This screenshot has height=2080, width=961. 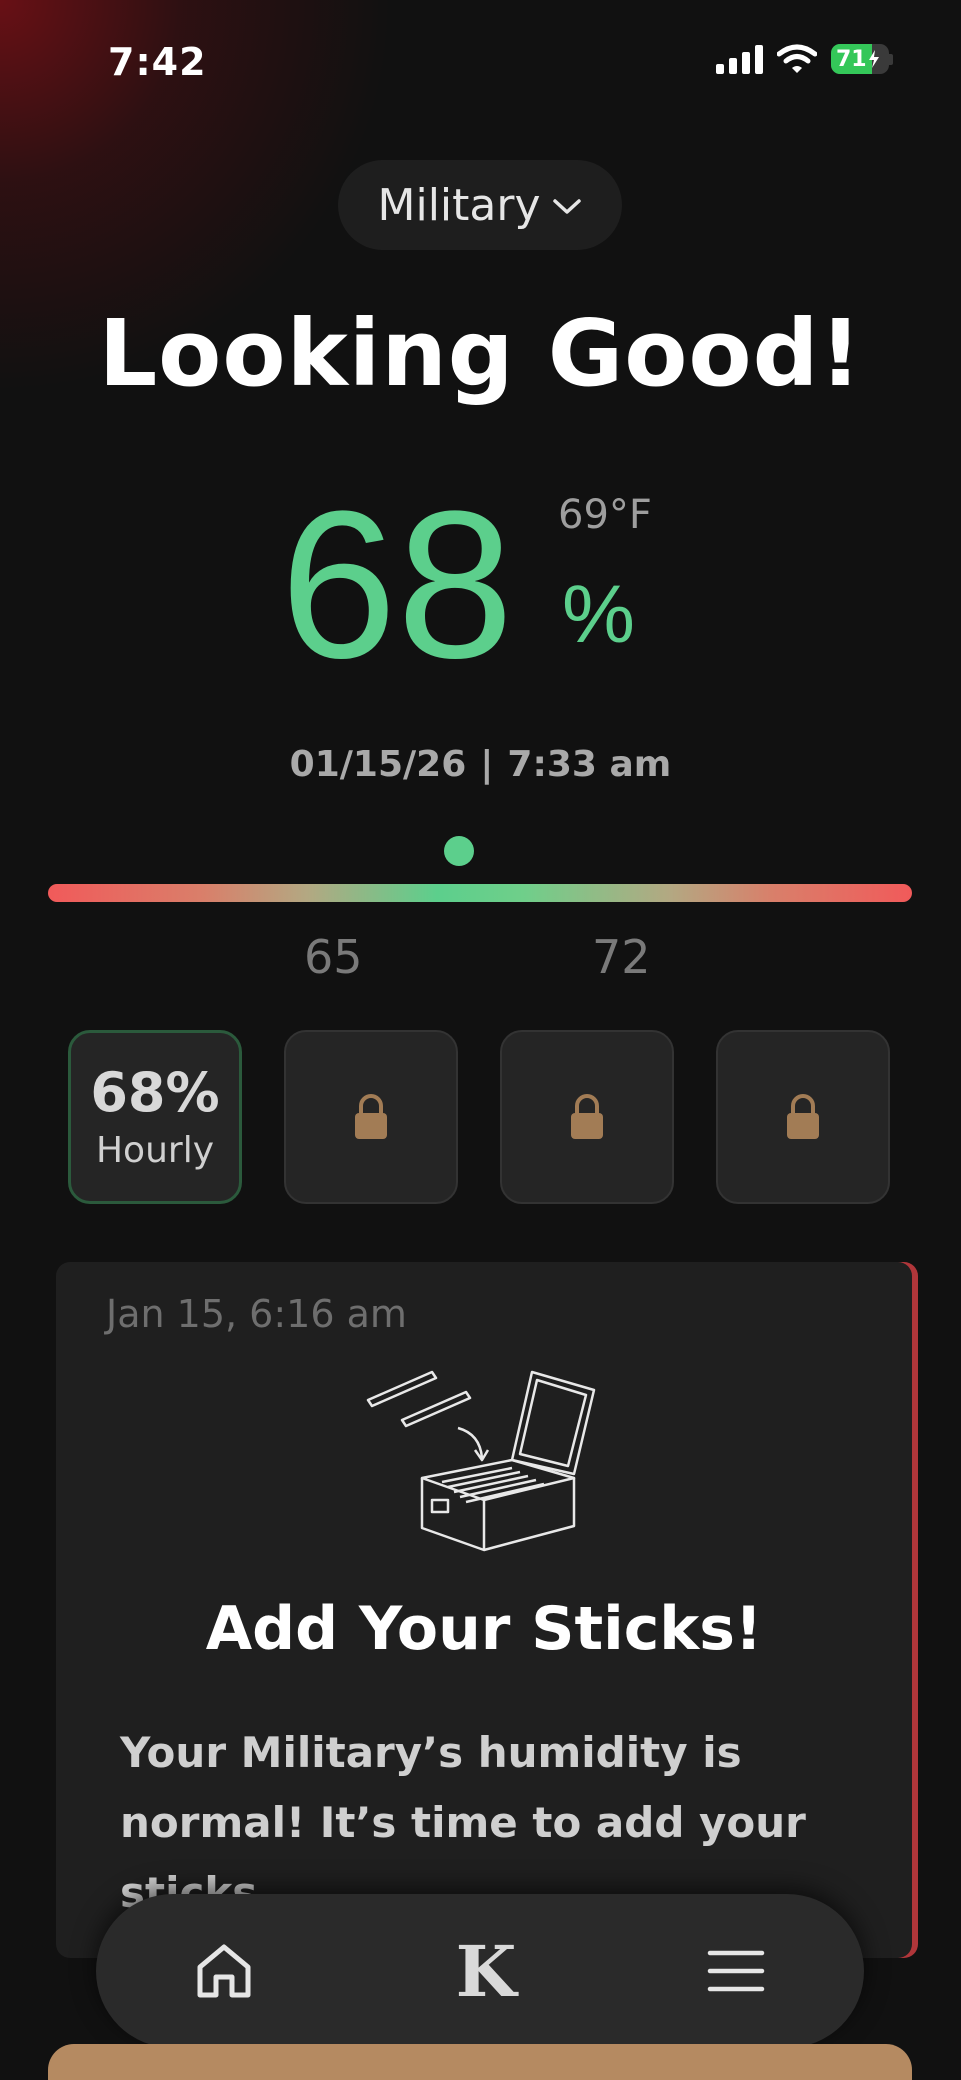 I want to click on device-selector-dropdown: Military, so click(x=480, y=205).